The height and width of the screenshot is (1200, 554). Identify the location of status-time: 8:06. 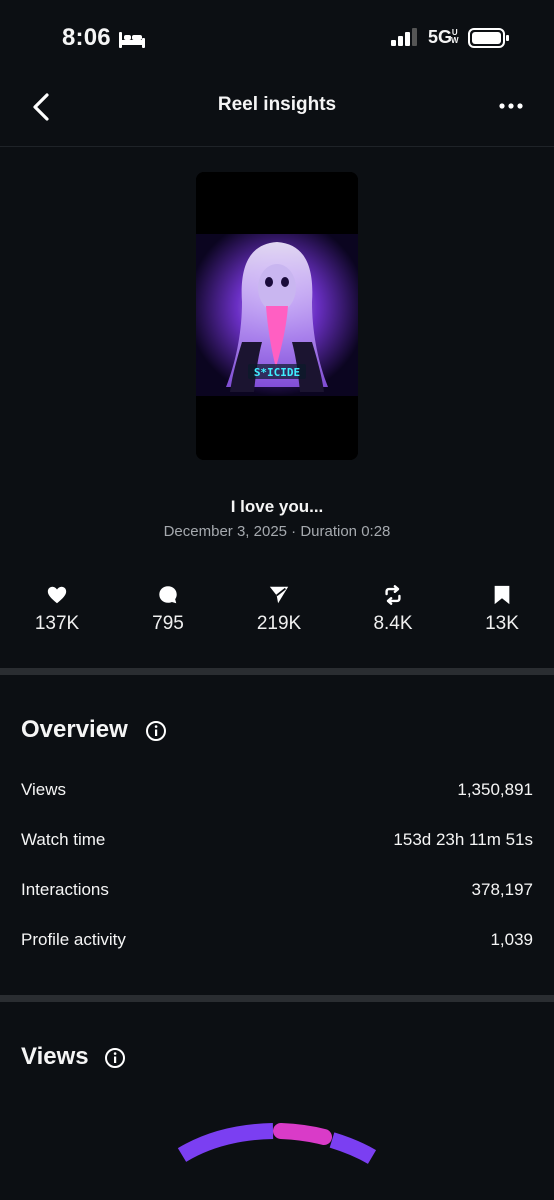
(86, 37).